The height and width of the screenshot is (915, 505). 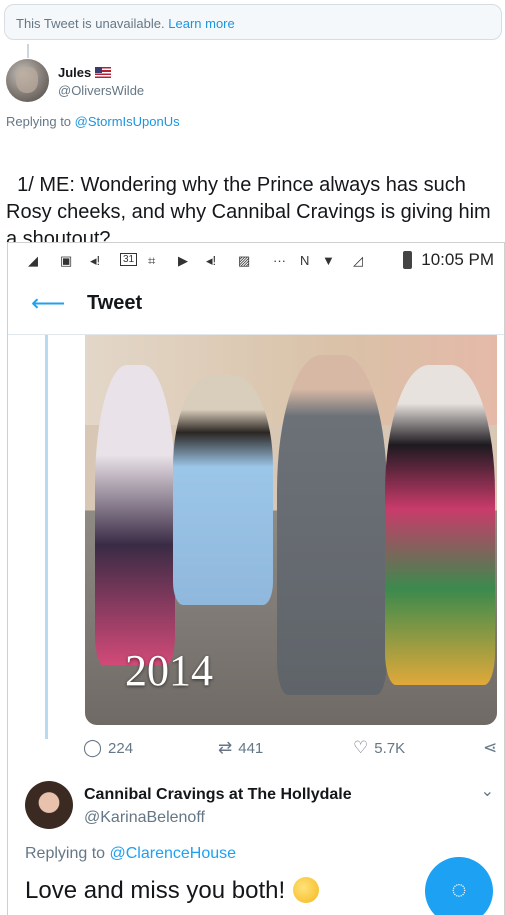 I want to click on compose-reply-button: ◌, so click(x=459, y=886).